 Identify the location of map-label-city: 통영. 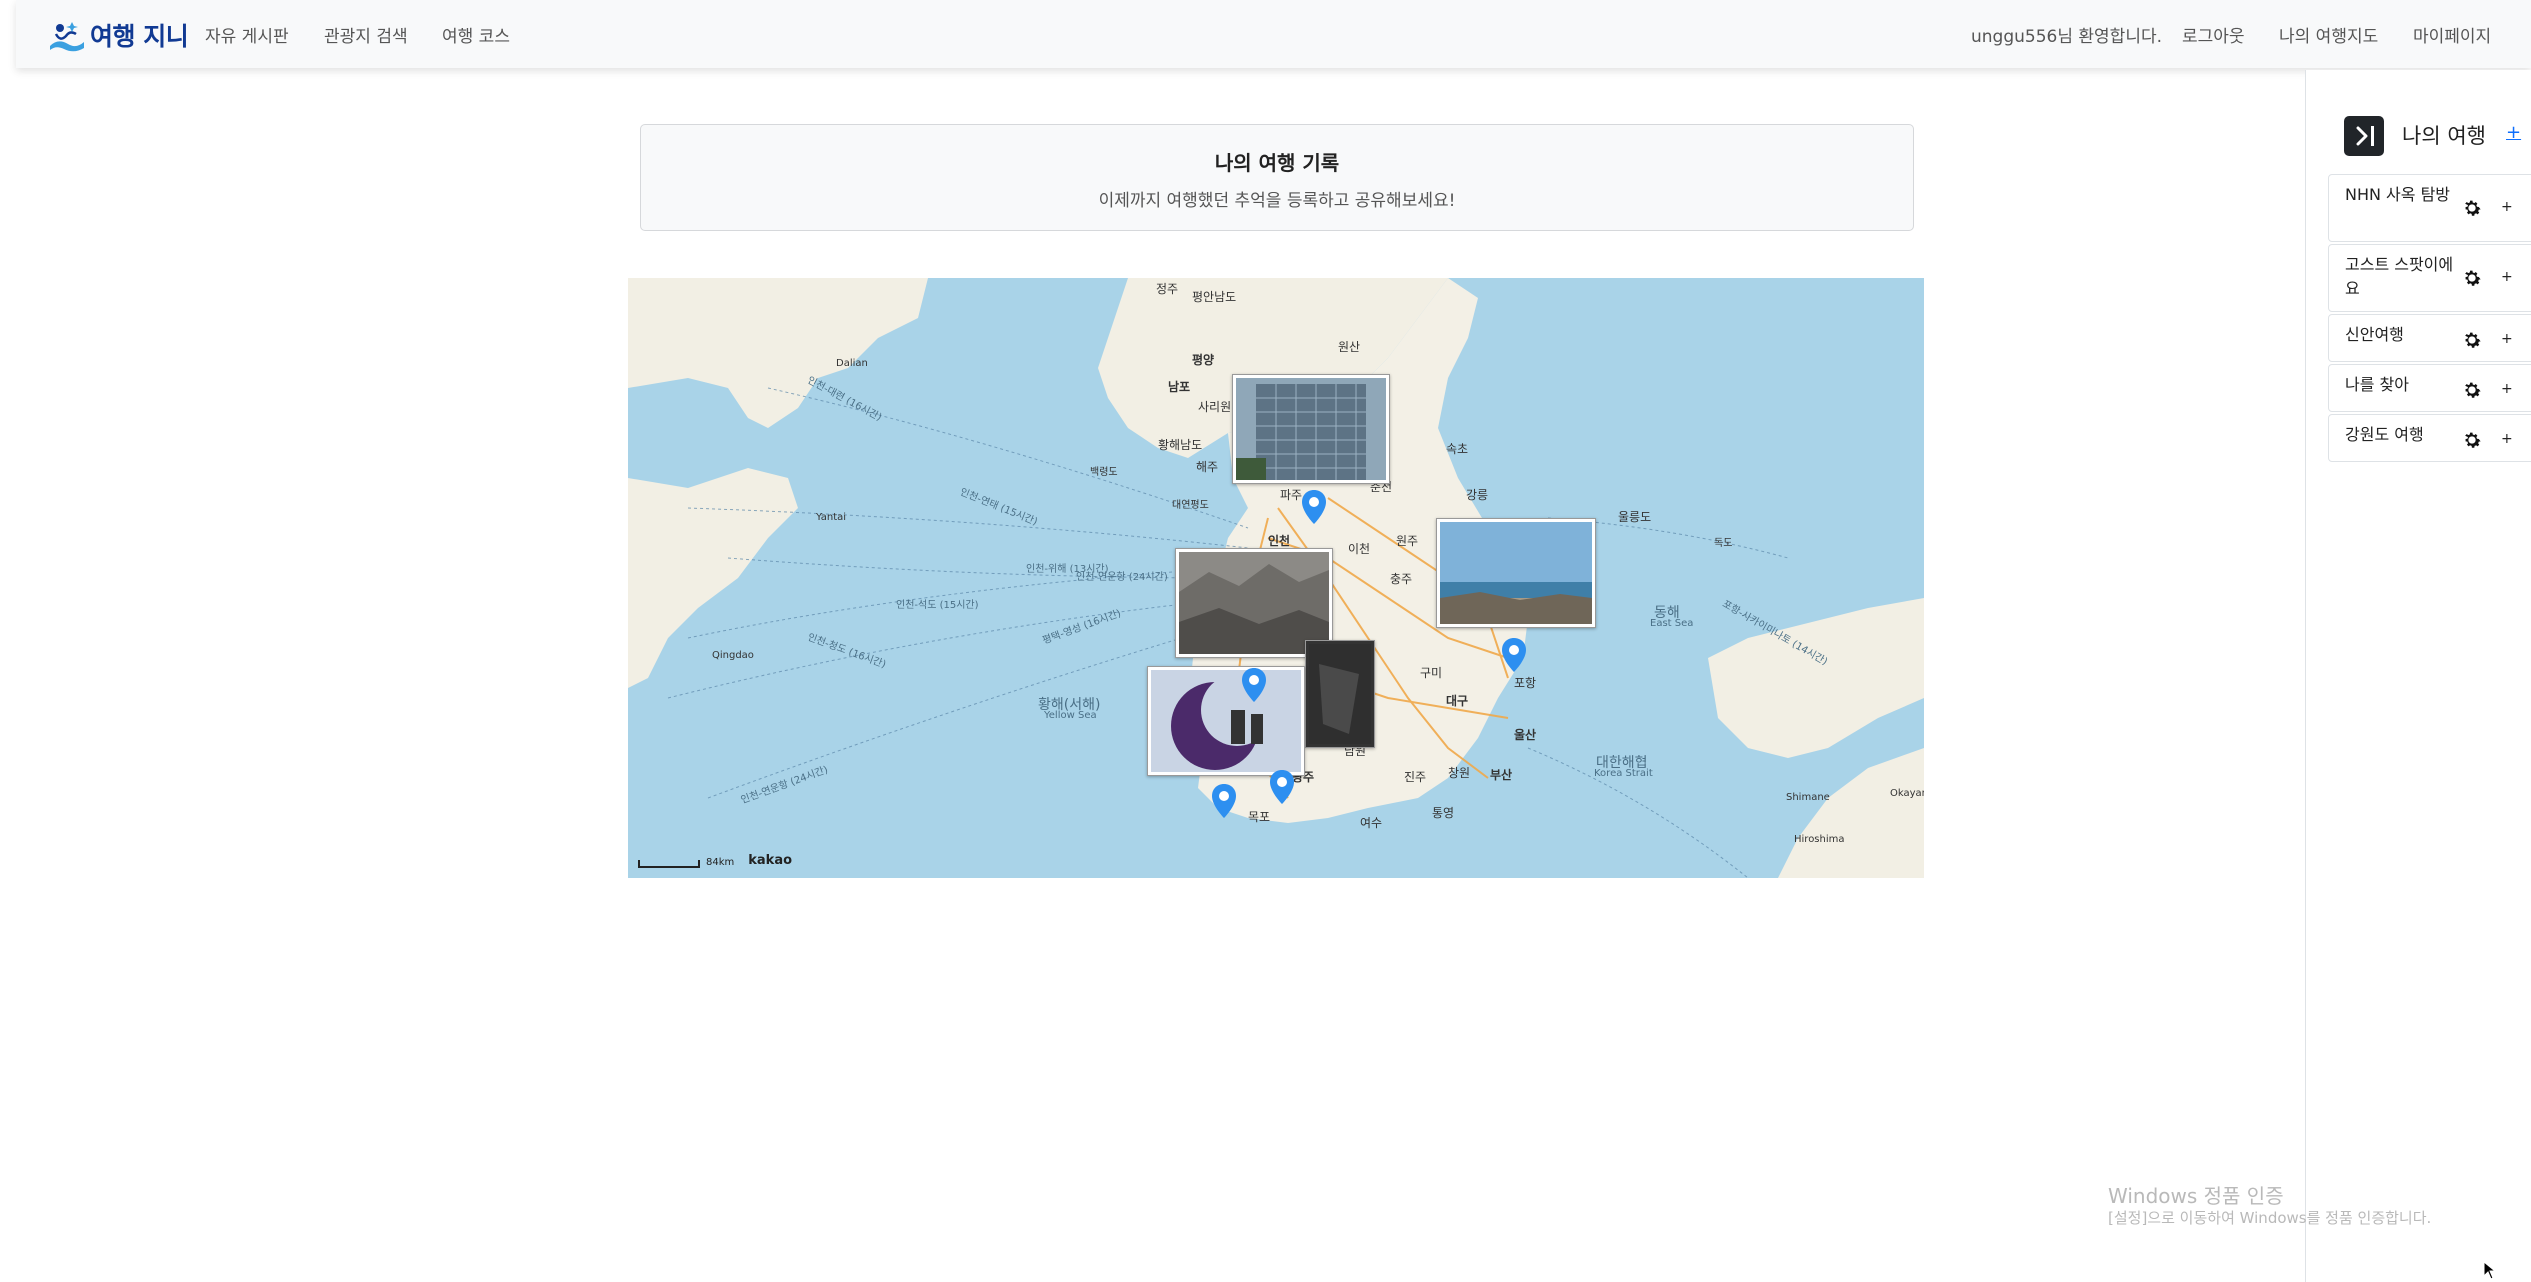
(1443, 813).